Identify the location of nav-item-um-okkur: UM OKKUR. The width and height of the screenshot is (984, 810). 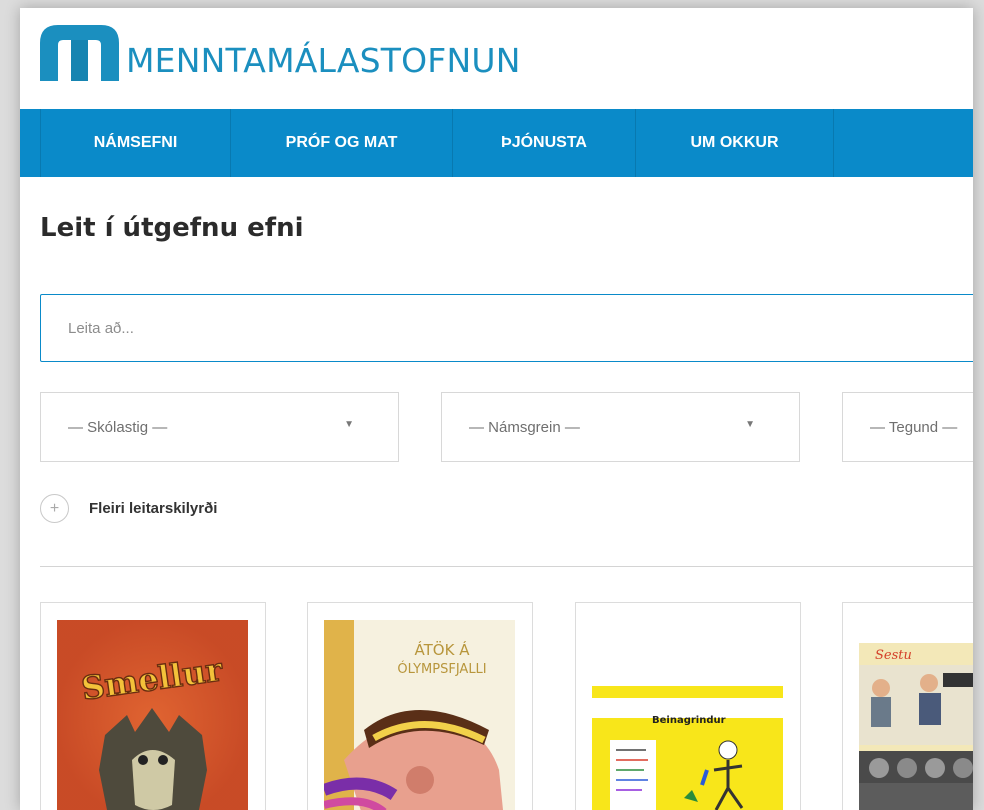
(735, 143).